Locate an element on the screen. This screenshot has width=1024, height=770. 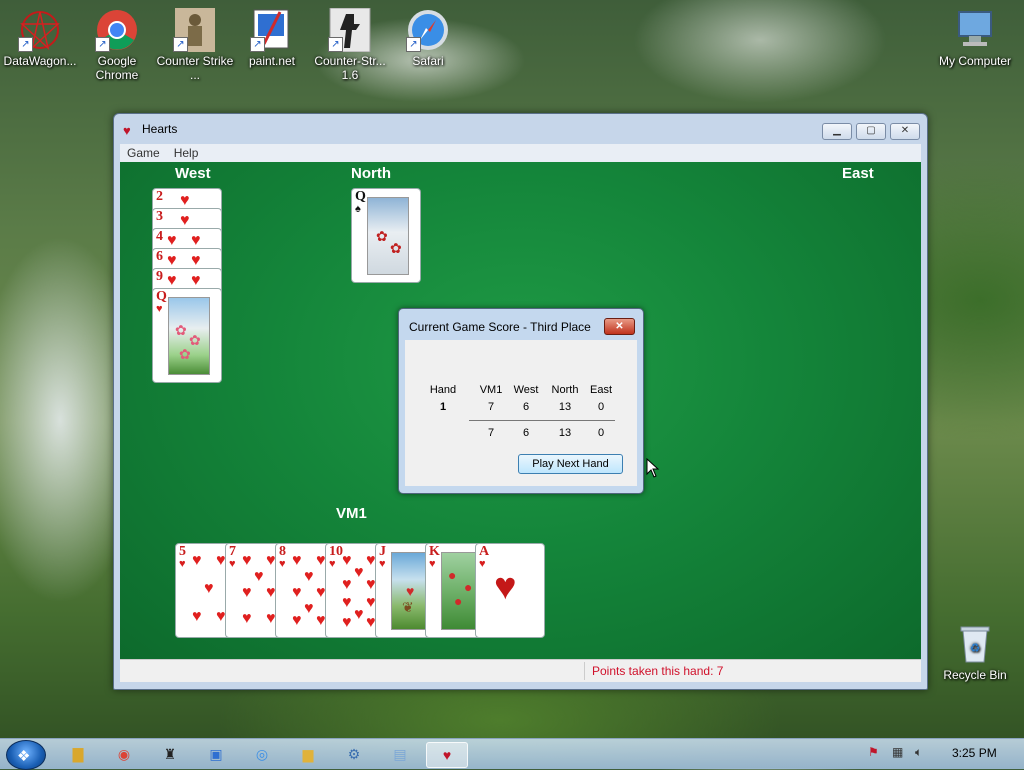
desktop-icon-chrome: ↗ Google Chrome is located at coordinates (117, 45).